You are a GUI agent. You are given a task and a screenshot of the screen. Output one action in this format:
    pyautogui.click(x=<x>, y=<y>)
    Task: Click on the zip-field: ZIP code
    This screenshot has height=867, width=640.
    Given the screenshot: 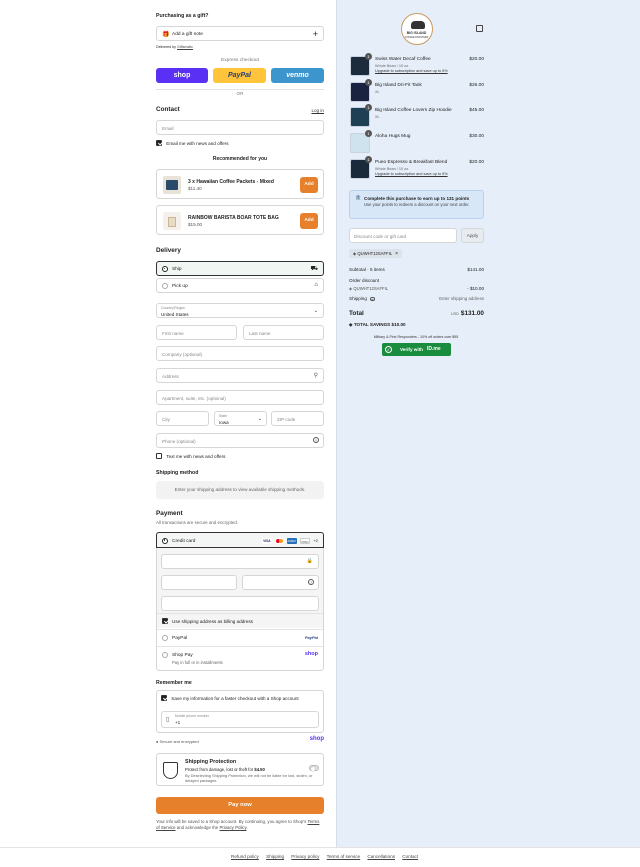 What is the action you would take?
    pyautogui.click(x=297, y=418)
    